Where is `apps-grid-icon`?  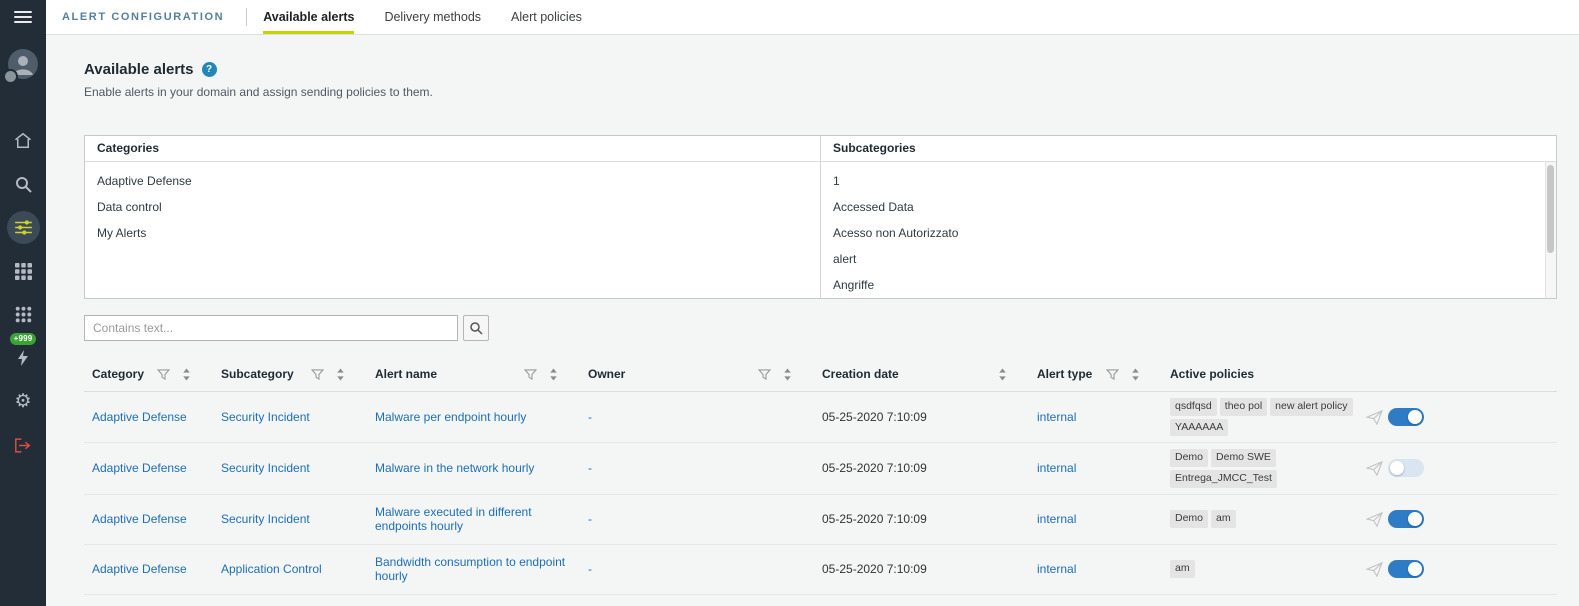
apps-grid-icon is located at coordinates (23, 271).